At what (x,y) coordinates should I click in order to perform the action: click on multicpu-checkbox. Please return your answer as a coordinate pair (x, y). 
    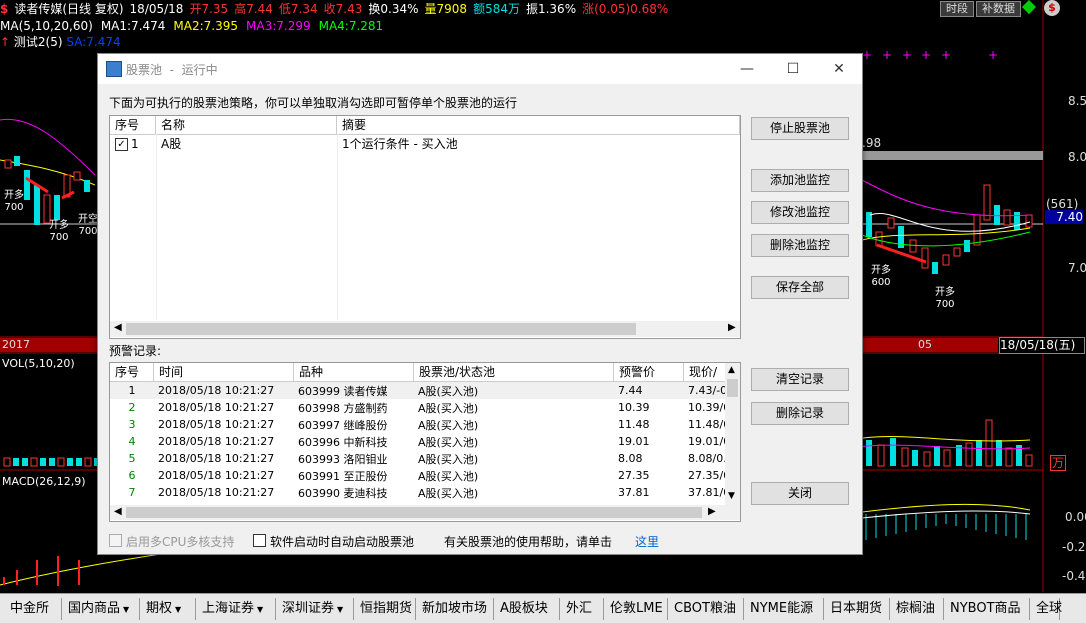
    Looking at the image, I should click on (115, 540).